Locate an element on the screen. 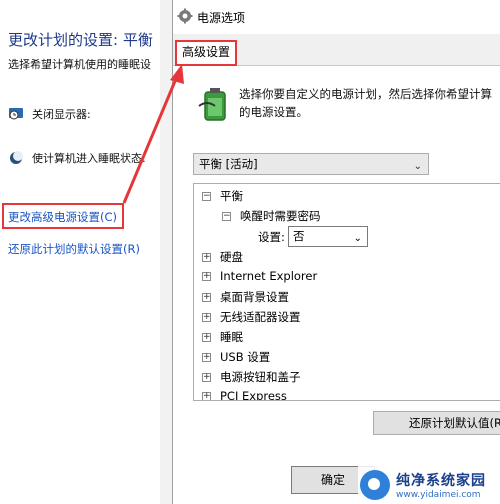 Image resolution: width=500 pixels, height=504 pixels. tree-node-label: 硬盘 is located at coordinates (231, 257).